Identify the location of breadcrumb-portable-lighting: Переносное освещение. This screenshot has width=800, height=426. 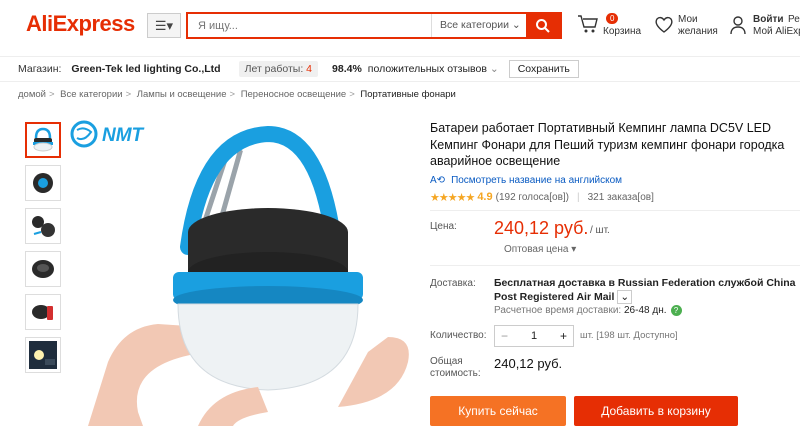
(294, 94).